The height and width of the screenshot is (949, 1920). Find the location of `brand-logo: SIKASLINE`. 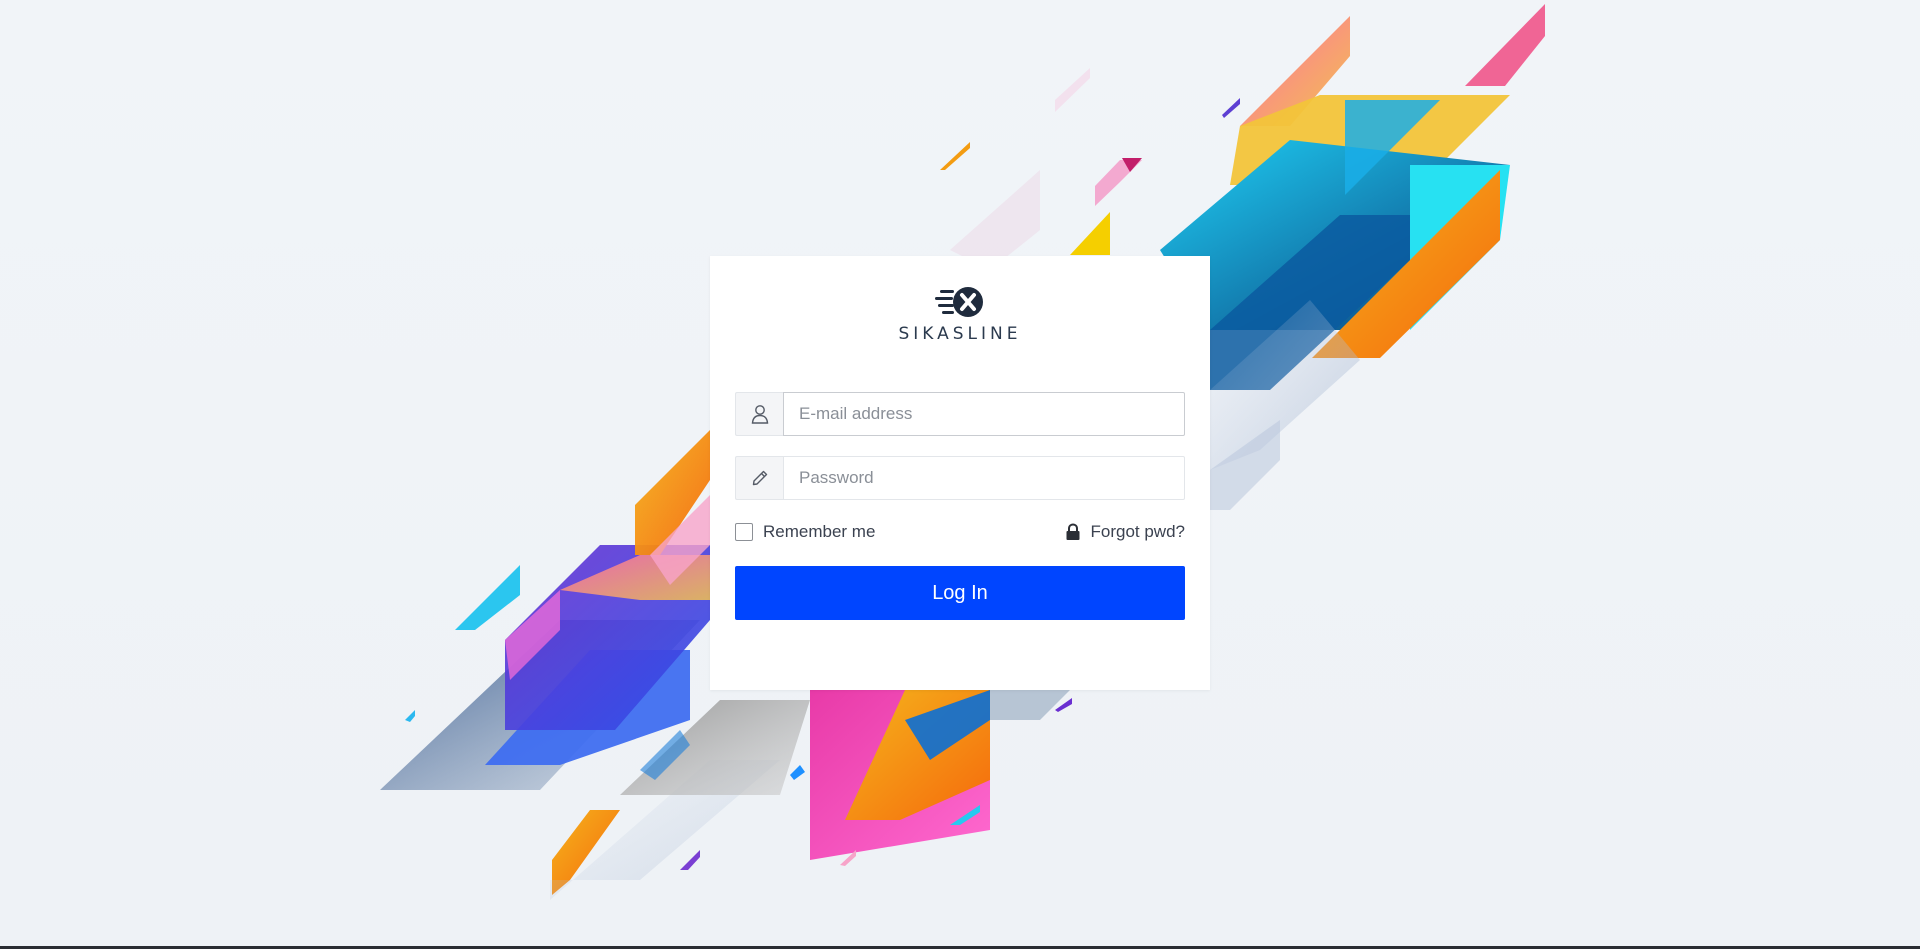

brand-logo: SIKASLINE is located at coordinates (960, 313).